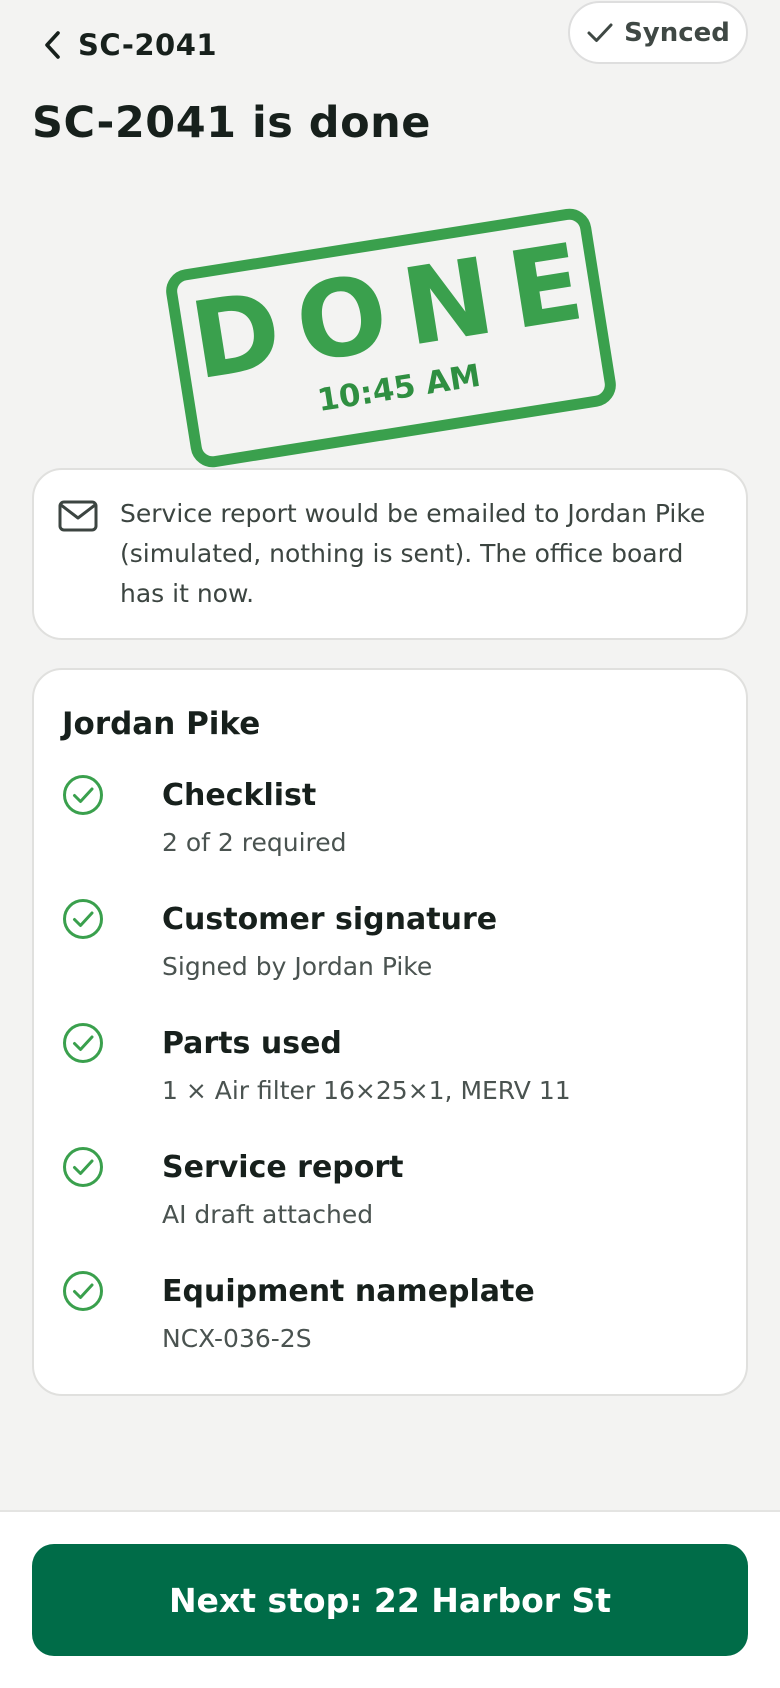 This screenshot has height=1688, width=780. I want to click on item-detail: 2 of 2 required, so click(254, 842).